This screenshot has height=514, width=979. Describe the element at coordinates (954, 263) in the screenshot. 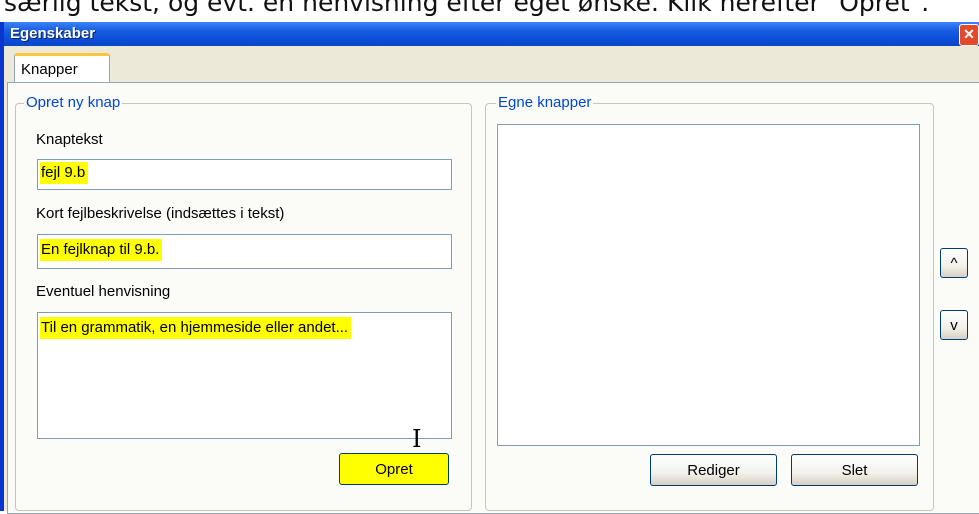

I see `move-up-button: ^` at that location.